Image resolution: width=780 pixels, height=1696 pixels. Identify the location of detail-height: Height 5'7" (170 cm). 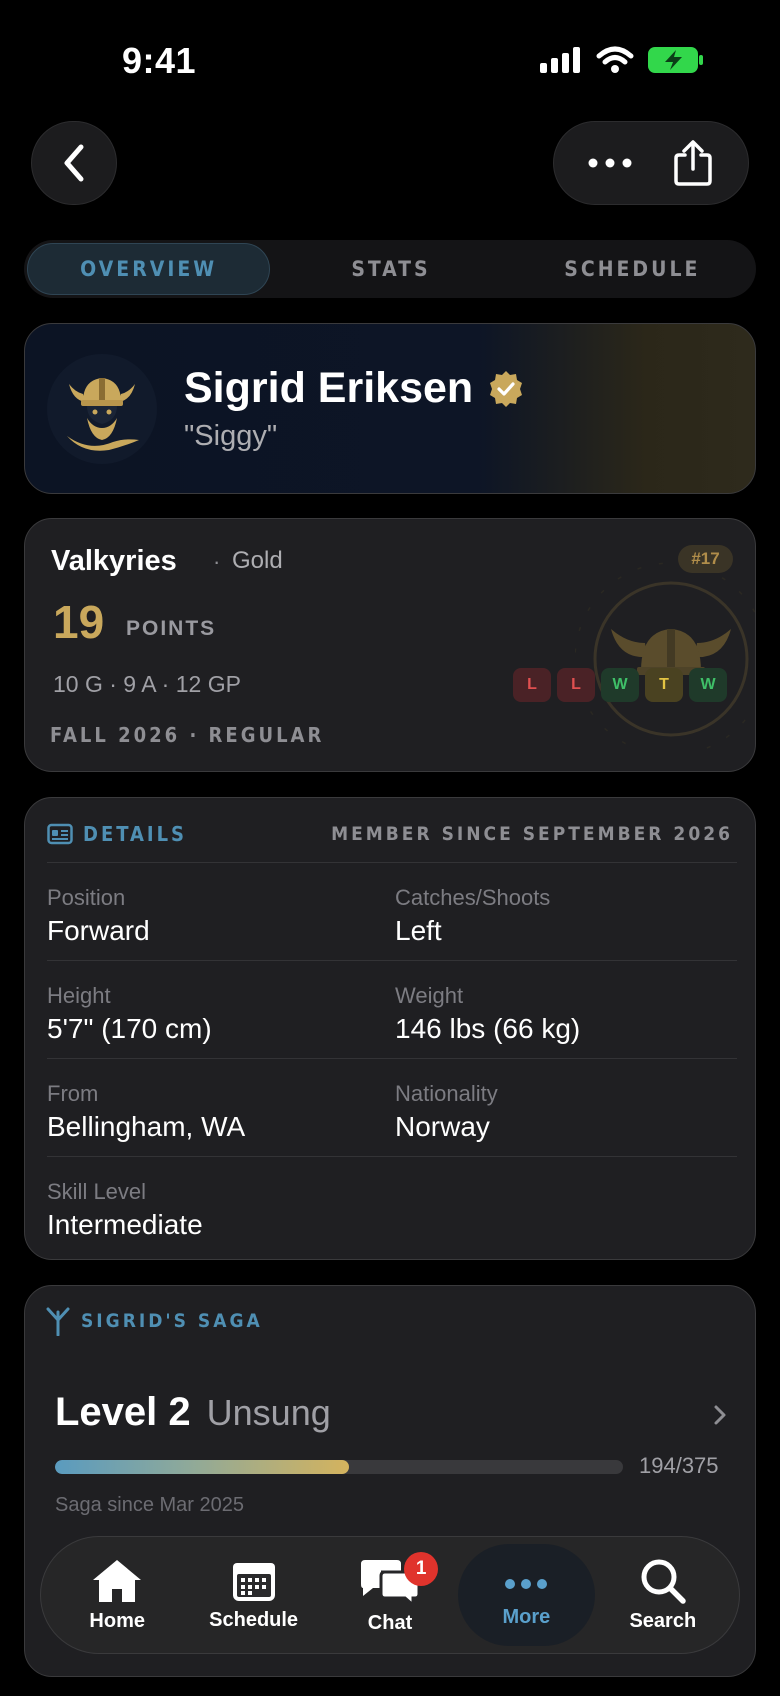
(218, 1009).